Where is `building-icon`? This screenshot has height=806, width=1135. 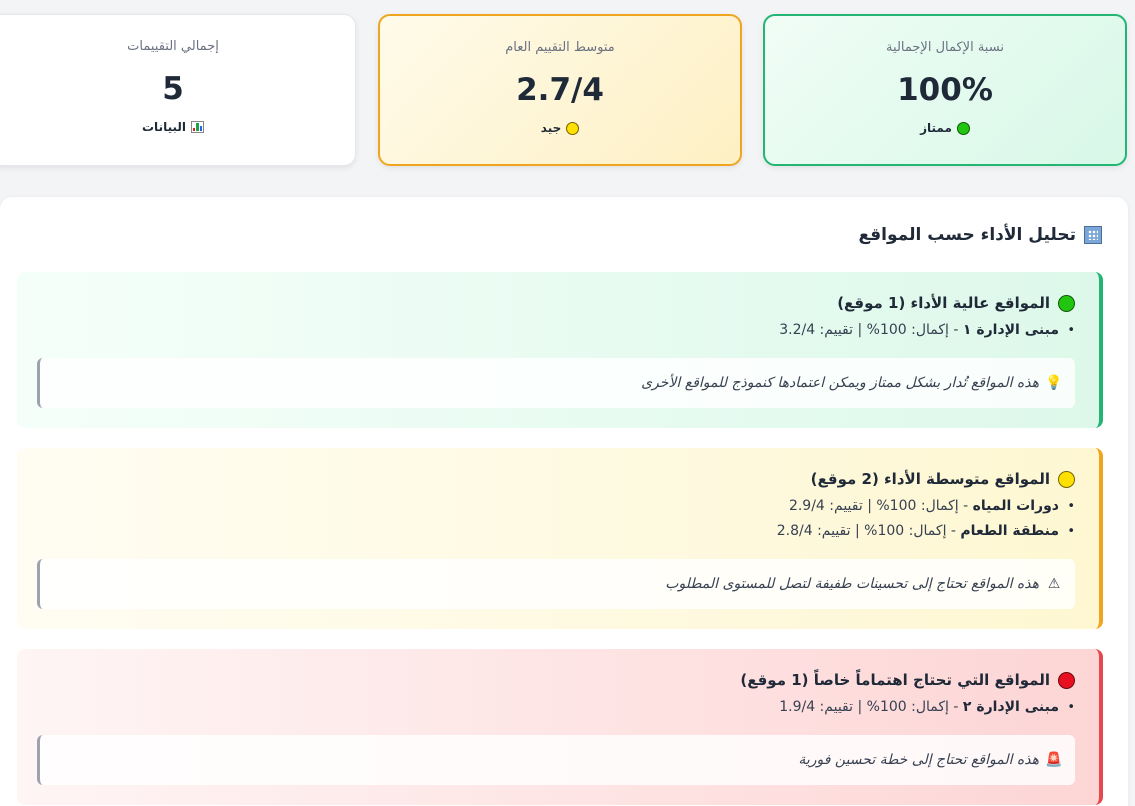
building-icon is located at coordinates (1093, 235).